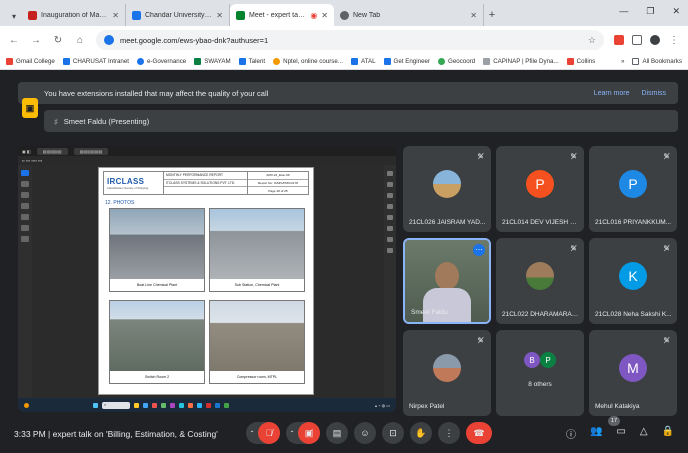  What do you see at coordinates (257, 377) in the screenshot?
I see `photo-caption: Compressor room, MTPL` at bounding box center [257, 377].